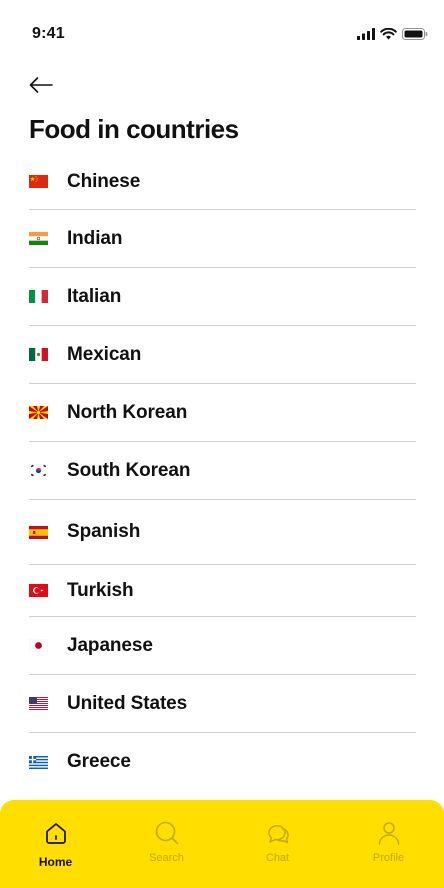 Image resolution: width=444 pixels, height=888 pixels. I want to click on country-row-greece: Greece, so click(222, 762).